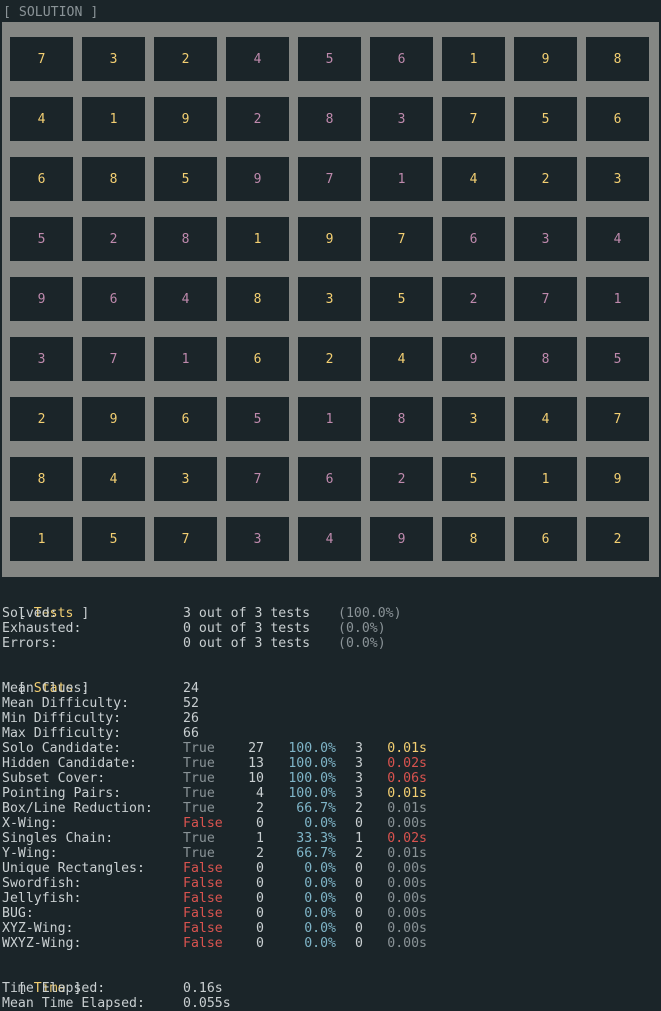 This screenshot has width=661, height=1011. What do you see at coordinates (330, 808) in the screenshot?
I see `technique-row: Box/Line Reduction: True 2 66.7% 2 0.01s` at bounding box center [330, 808].